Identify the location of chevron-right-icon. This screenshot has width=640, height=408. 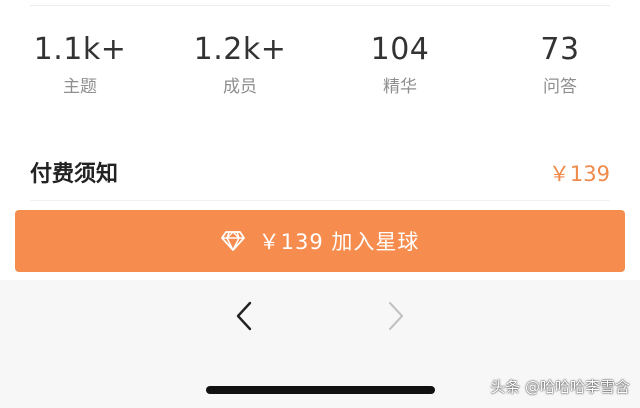
(396, 316).